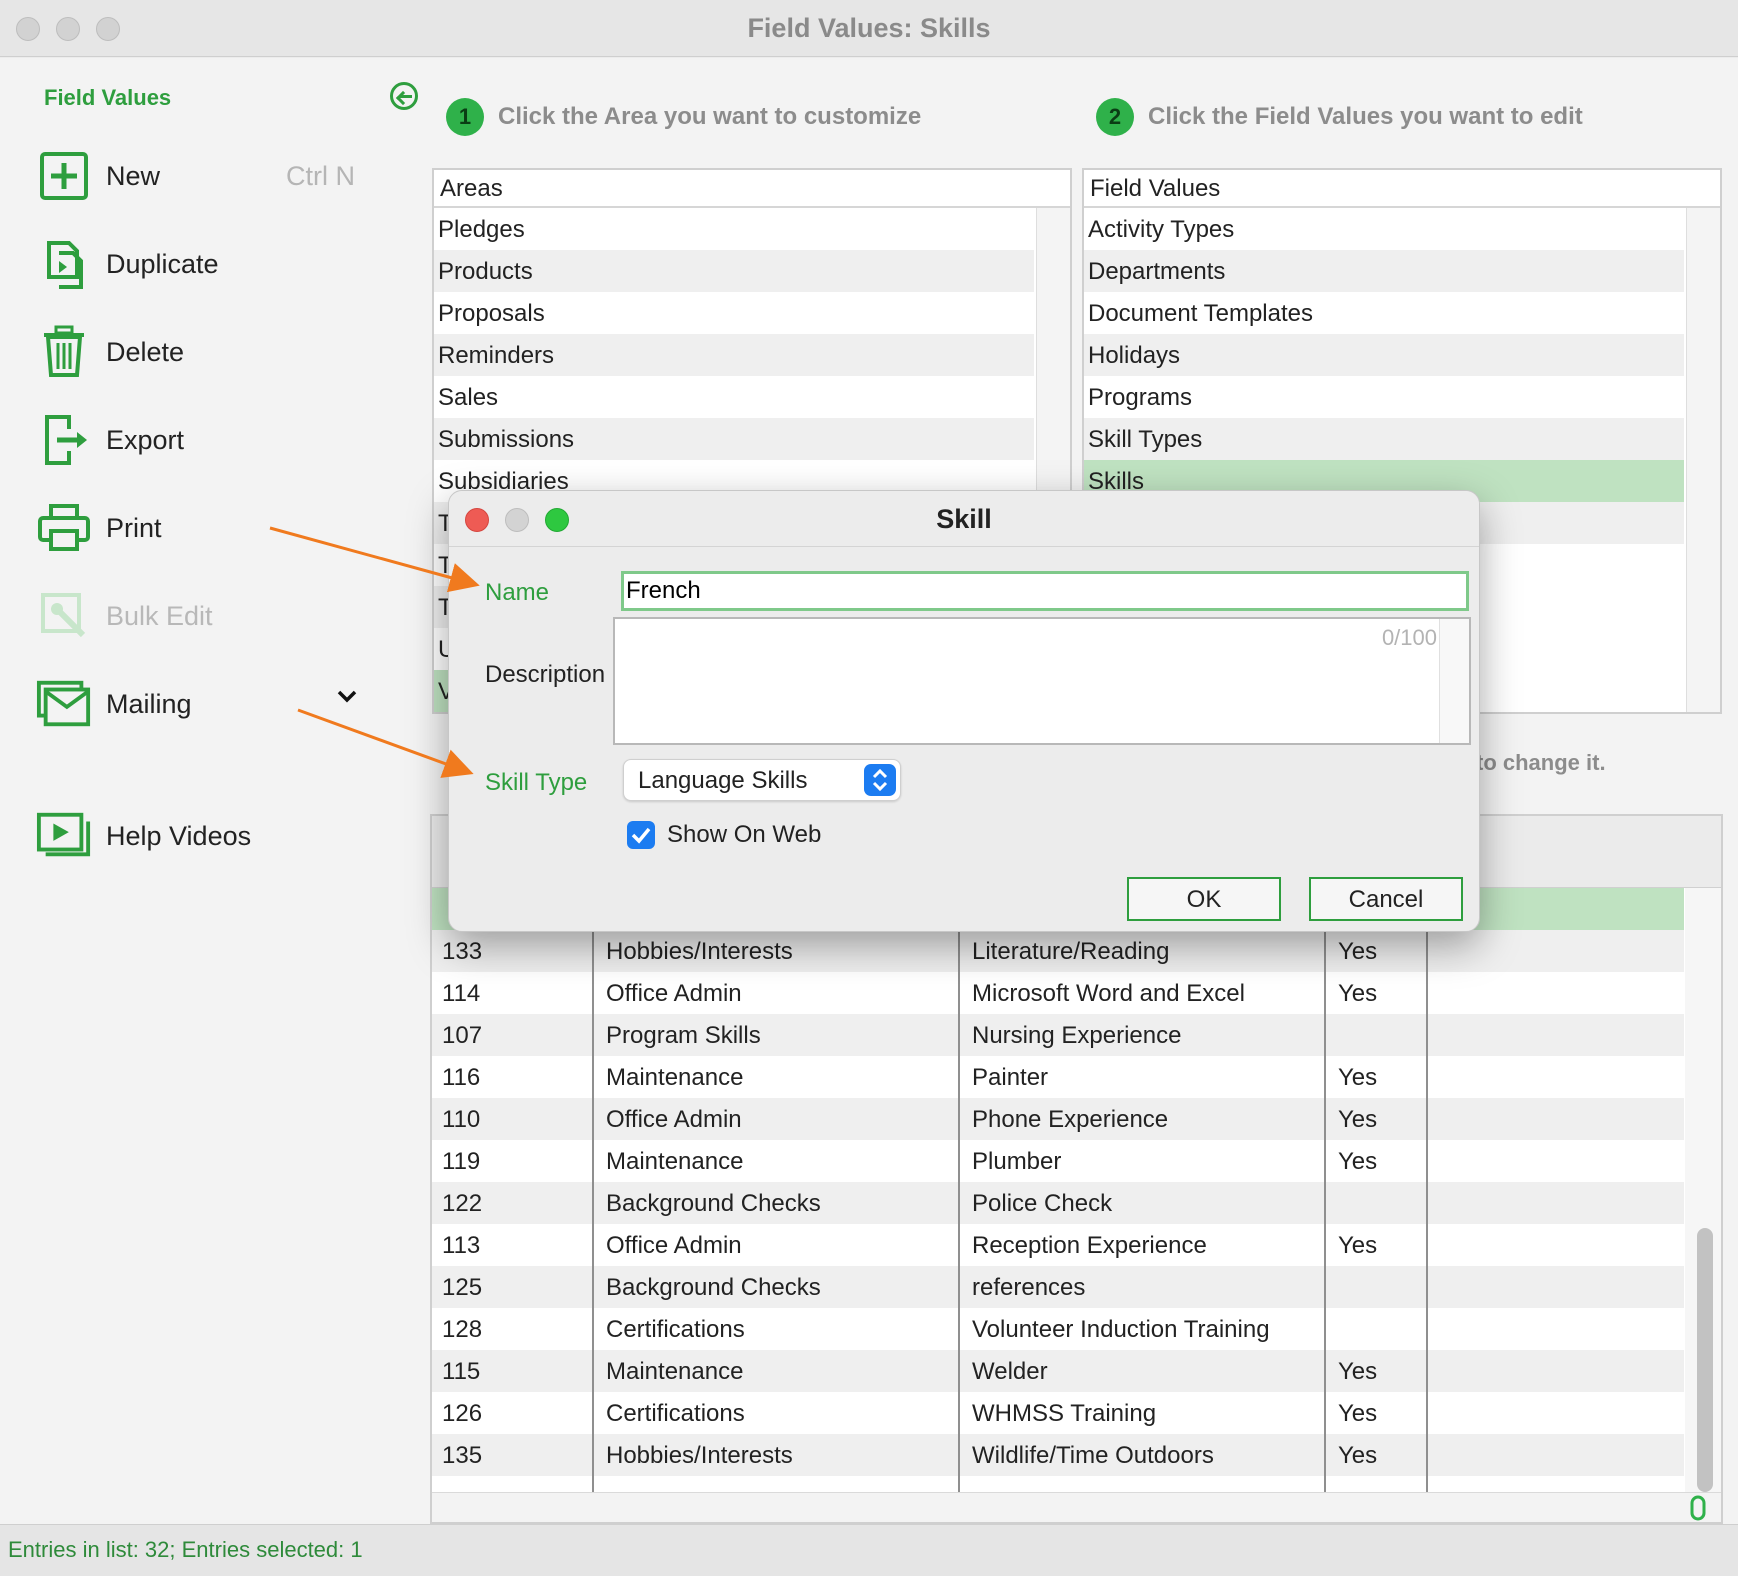 This screenshot has height=1576, width=1738. I want to click on trash-icon, so click(64, 352).